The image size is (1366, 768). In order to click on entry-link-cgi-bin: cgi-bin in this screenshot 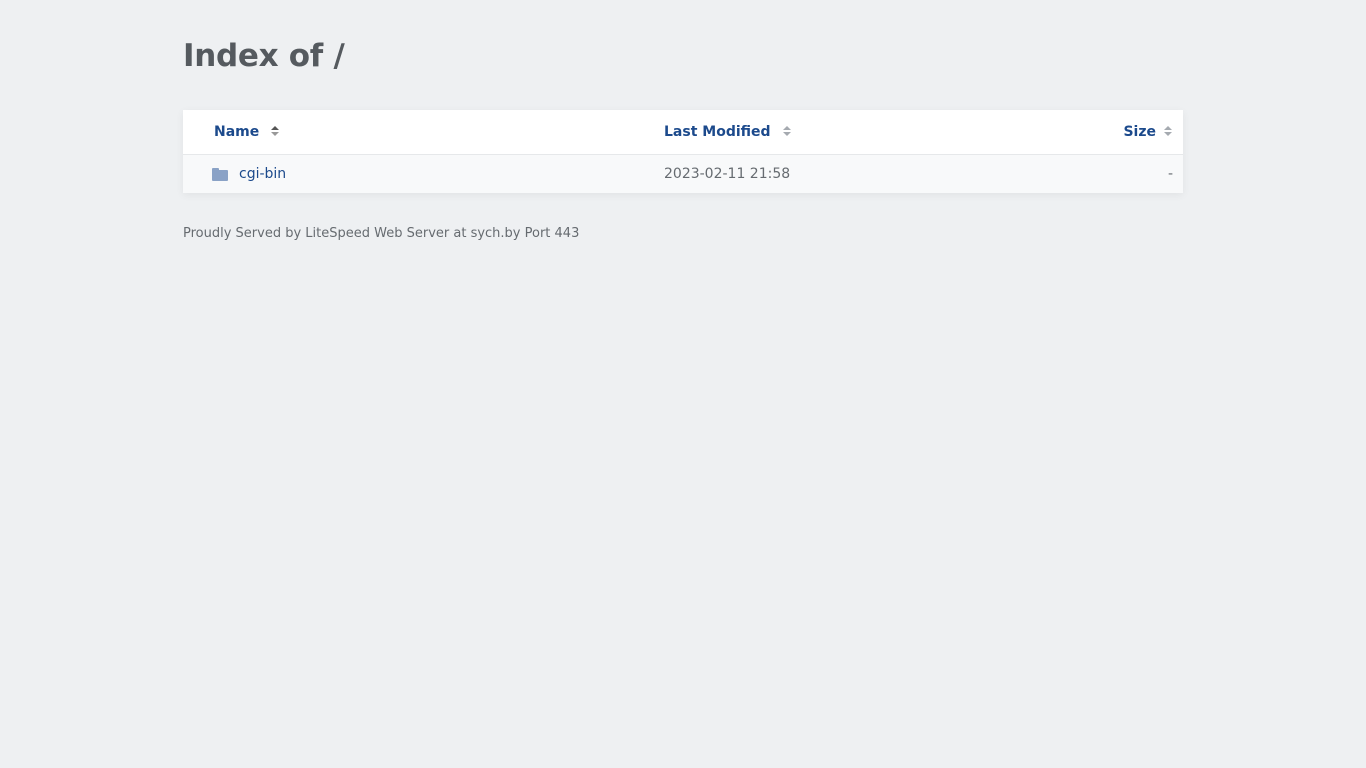, I will do `click(262, 174)`.